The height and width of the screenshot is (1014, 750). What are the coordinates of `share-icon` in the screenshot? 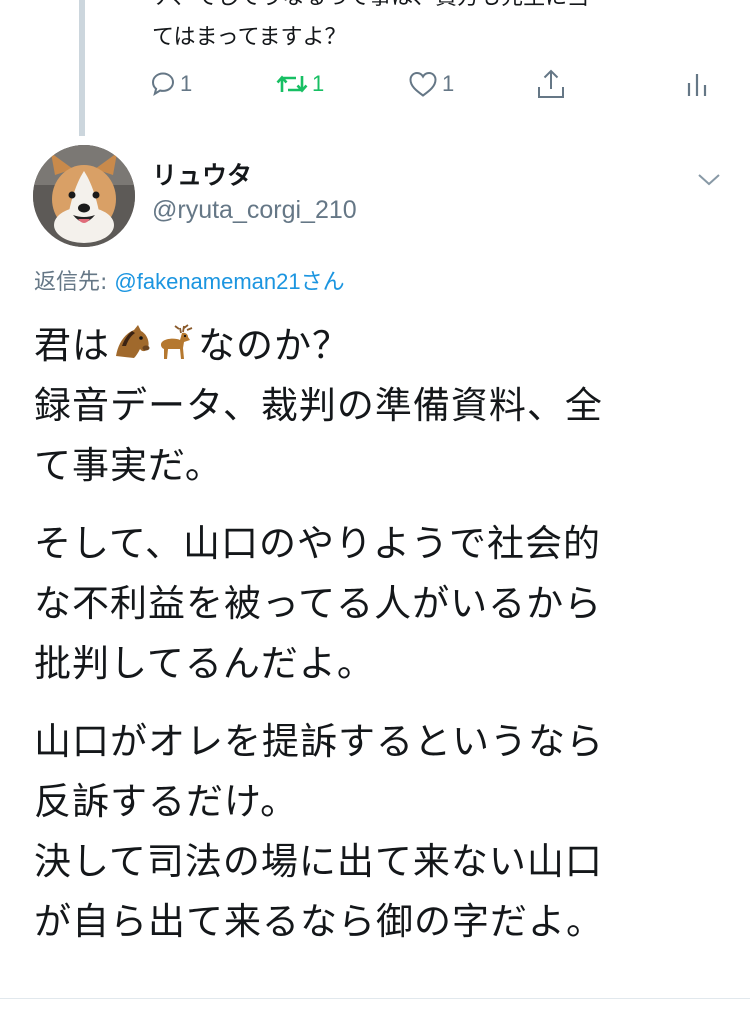 It's located at (551, 83).